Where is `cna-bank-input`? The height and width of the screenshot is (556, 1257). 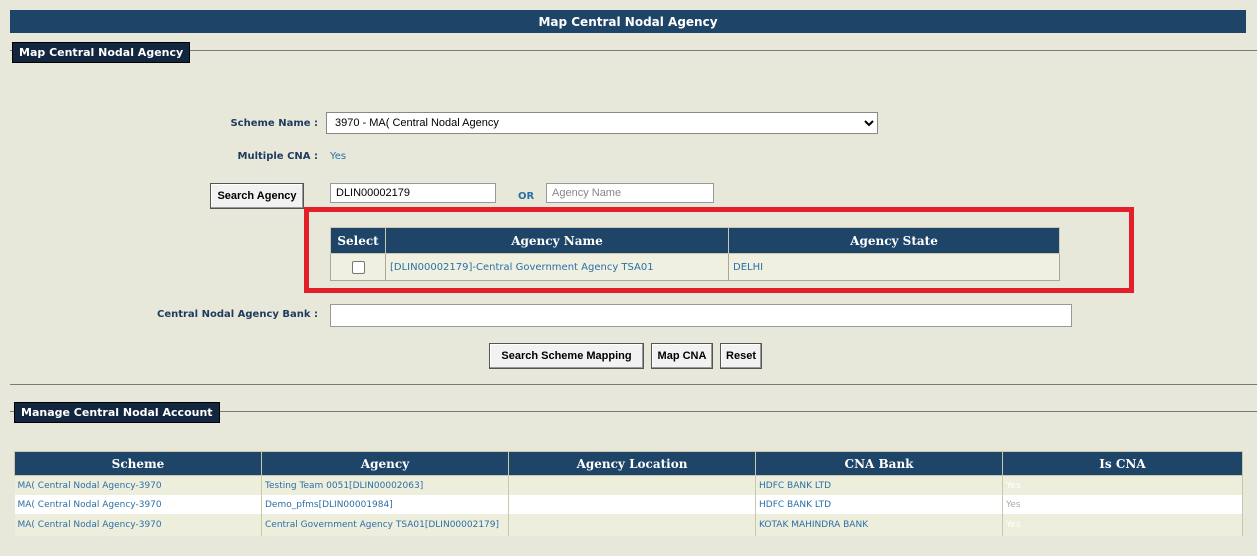 cna-bank-input is located at coordinates (701, 315).